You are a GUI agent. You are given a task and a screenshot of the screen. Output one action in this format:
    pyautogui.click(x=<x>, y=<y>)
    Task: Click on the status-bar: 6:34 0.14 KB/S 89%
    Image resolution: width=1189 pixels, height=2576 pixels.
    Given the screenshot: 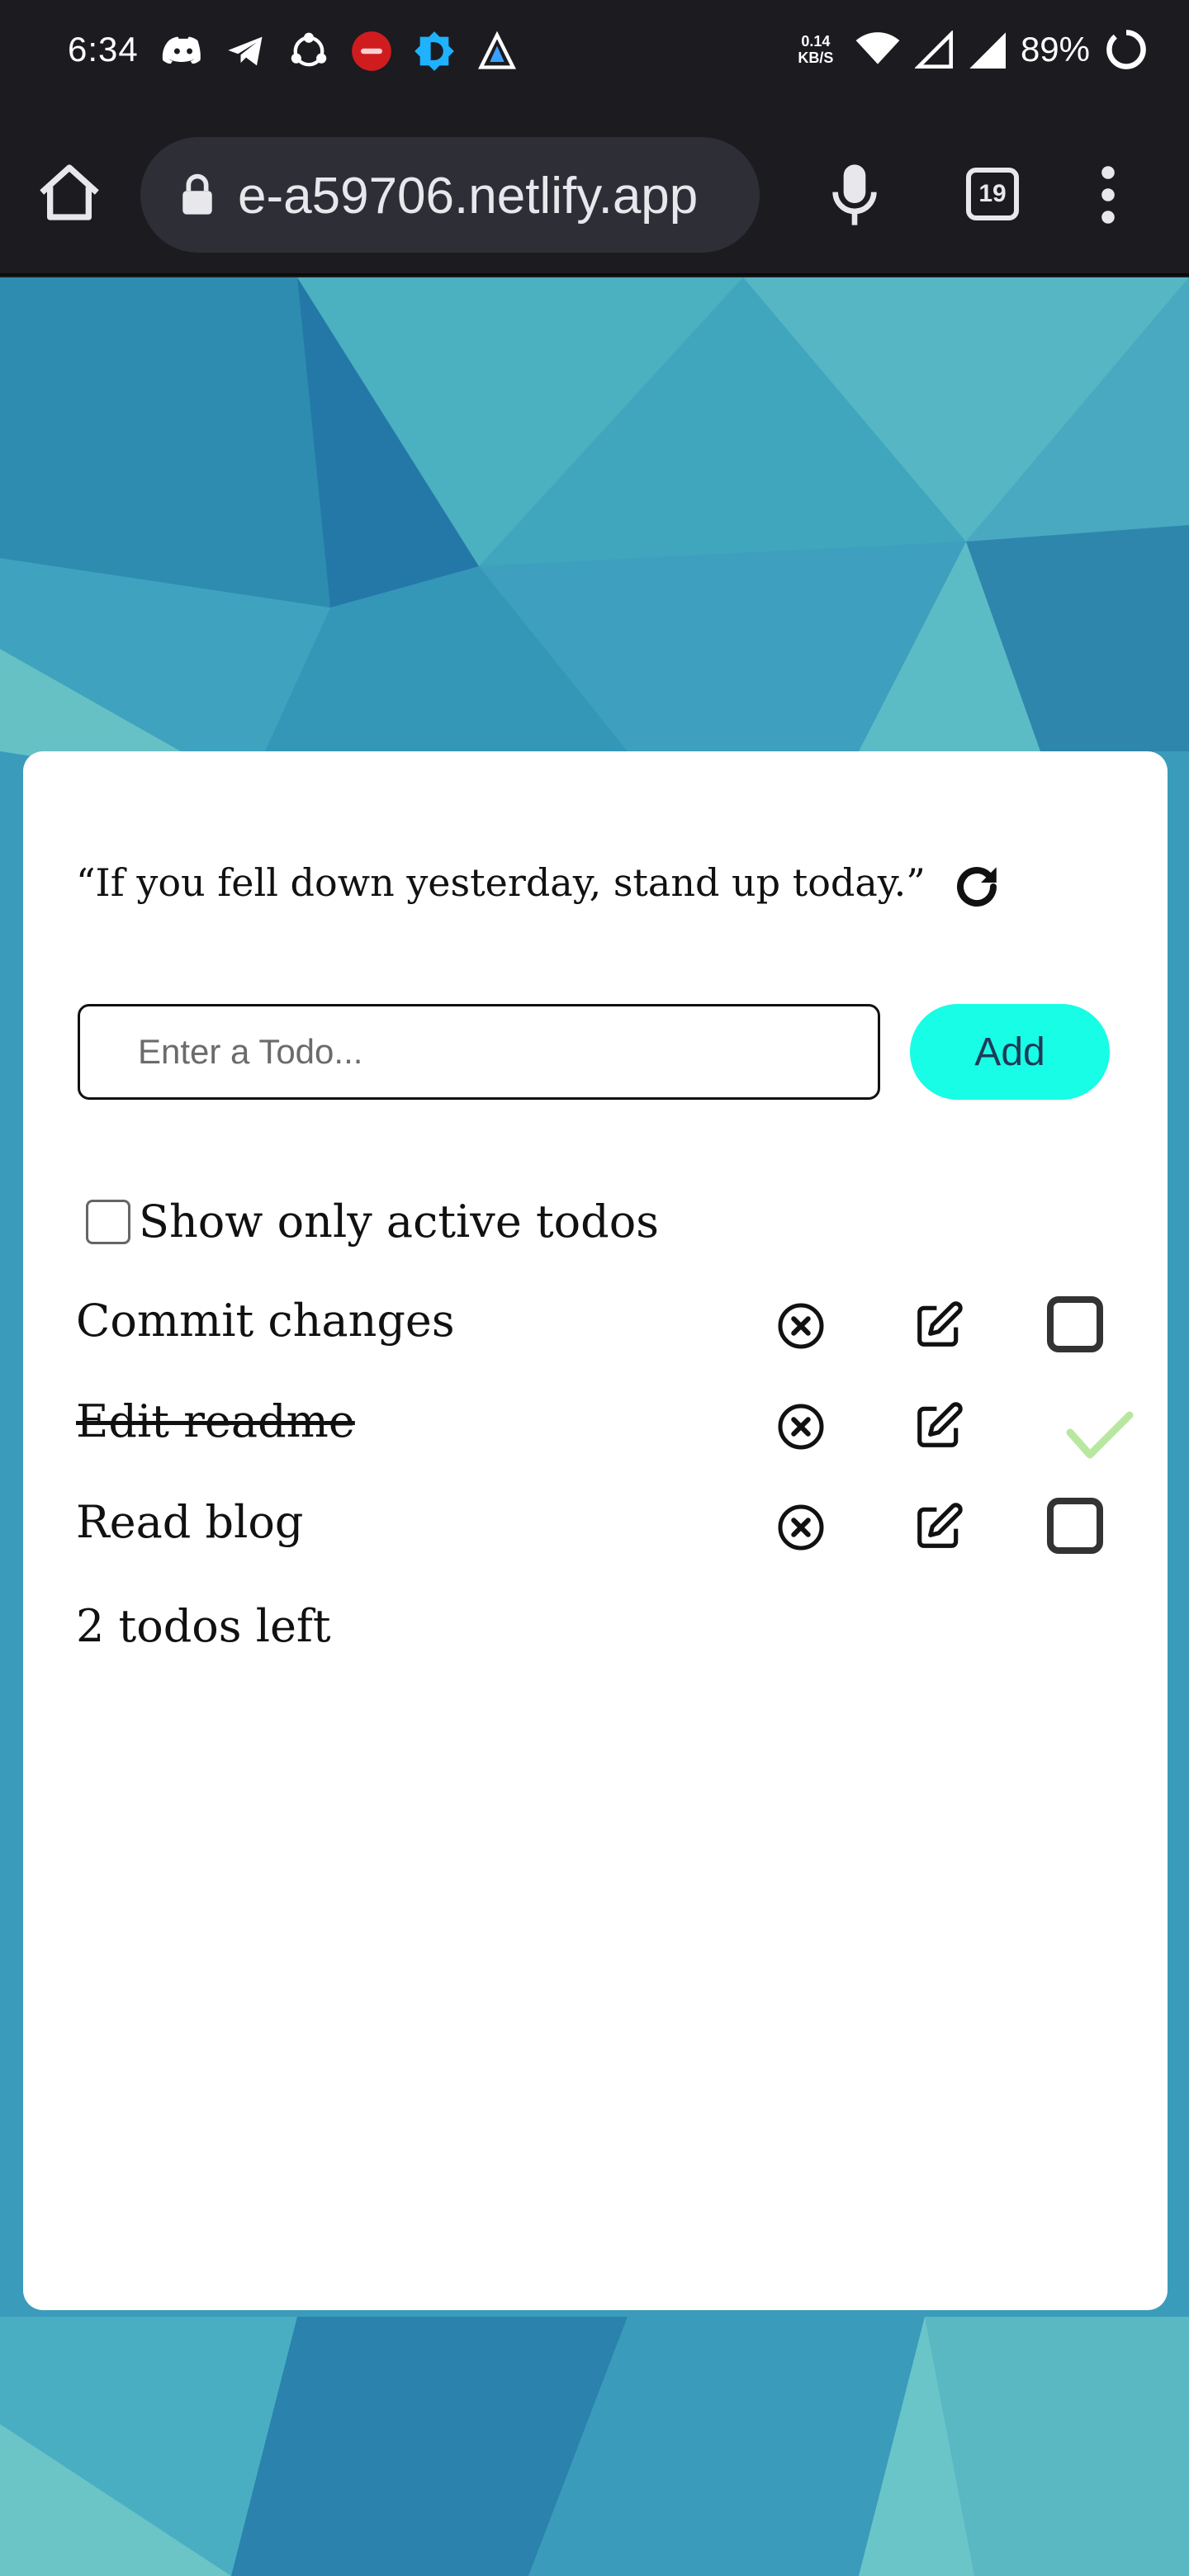 What is the action you would take?
    pyautogui.click(x=594, y=55)
    